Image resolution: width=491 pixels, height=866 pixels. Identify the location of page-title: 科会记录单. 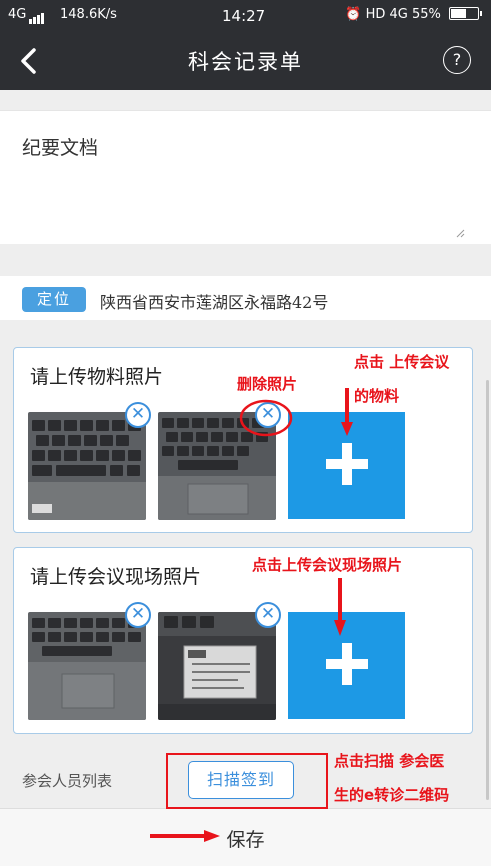
(245, 62).